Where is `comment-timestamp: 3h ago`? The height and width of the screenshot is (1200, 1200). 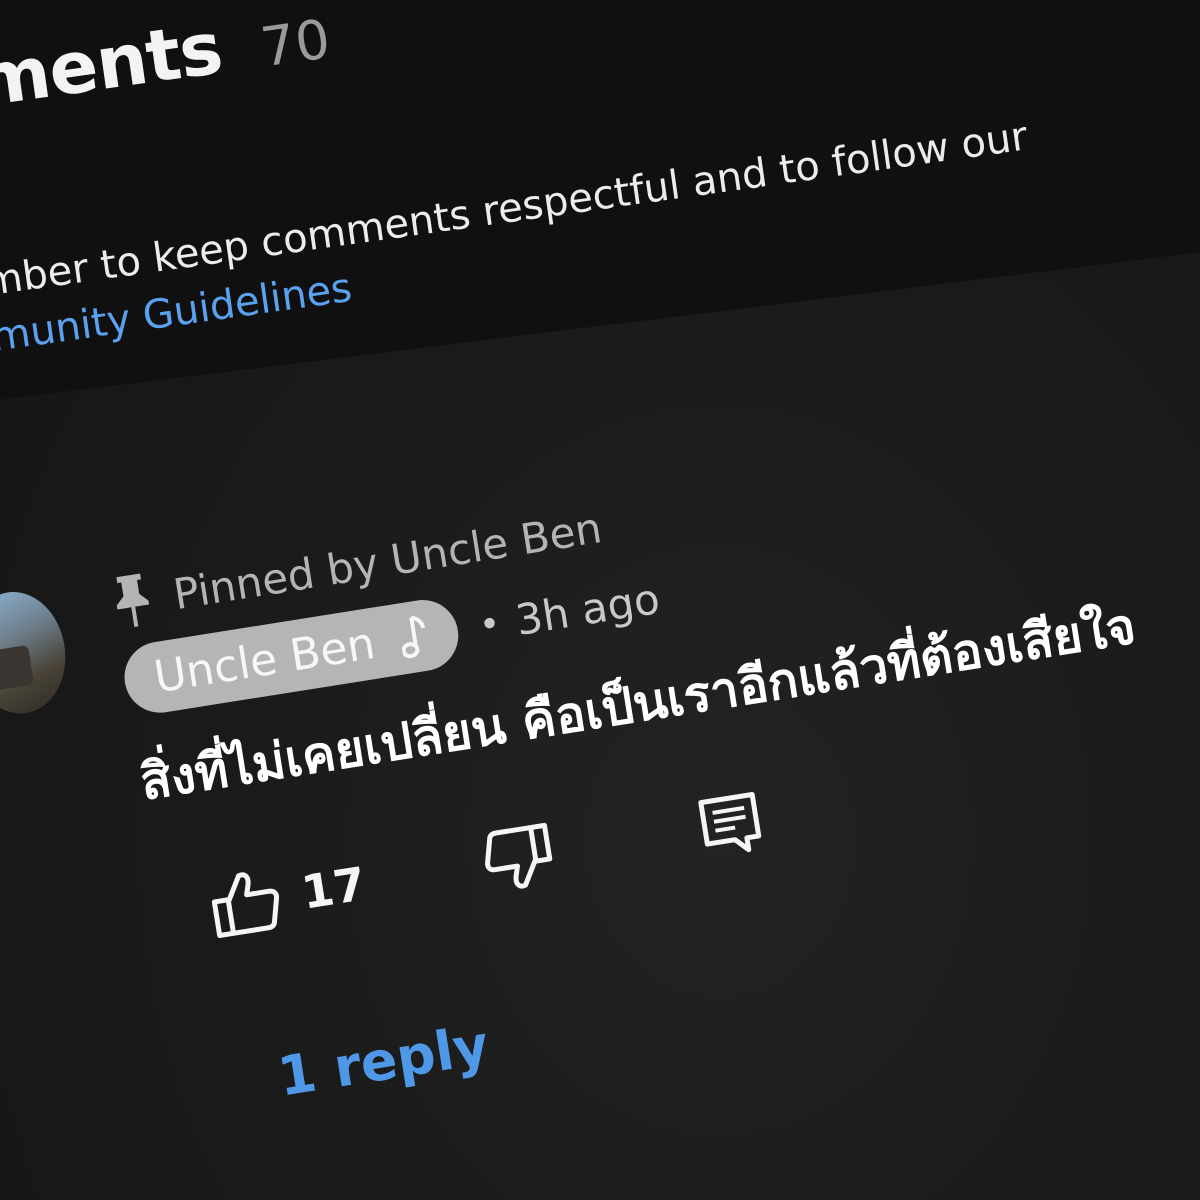
comment-timestamp: 3h ago is located at coordinates (587, 609).